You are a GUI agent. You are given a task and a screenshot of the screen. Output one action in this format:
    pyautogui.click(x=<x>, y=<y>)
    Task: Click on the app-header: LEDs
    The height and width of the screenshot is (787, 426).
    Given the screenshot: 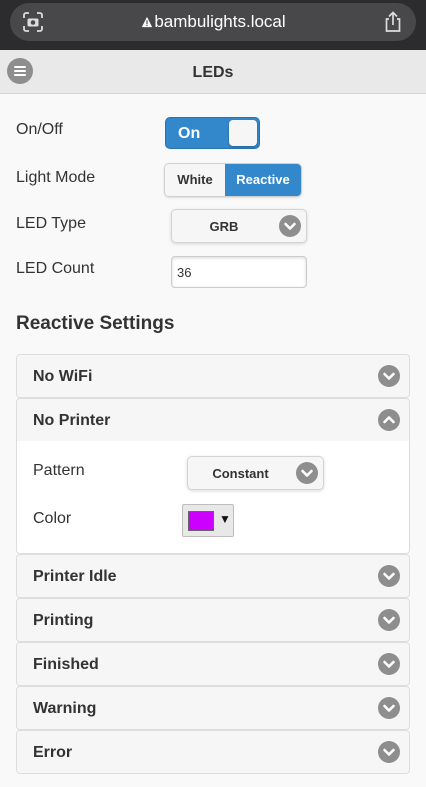 What is the action you would take?
    pyautogui.click(x=213, y=72)
    